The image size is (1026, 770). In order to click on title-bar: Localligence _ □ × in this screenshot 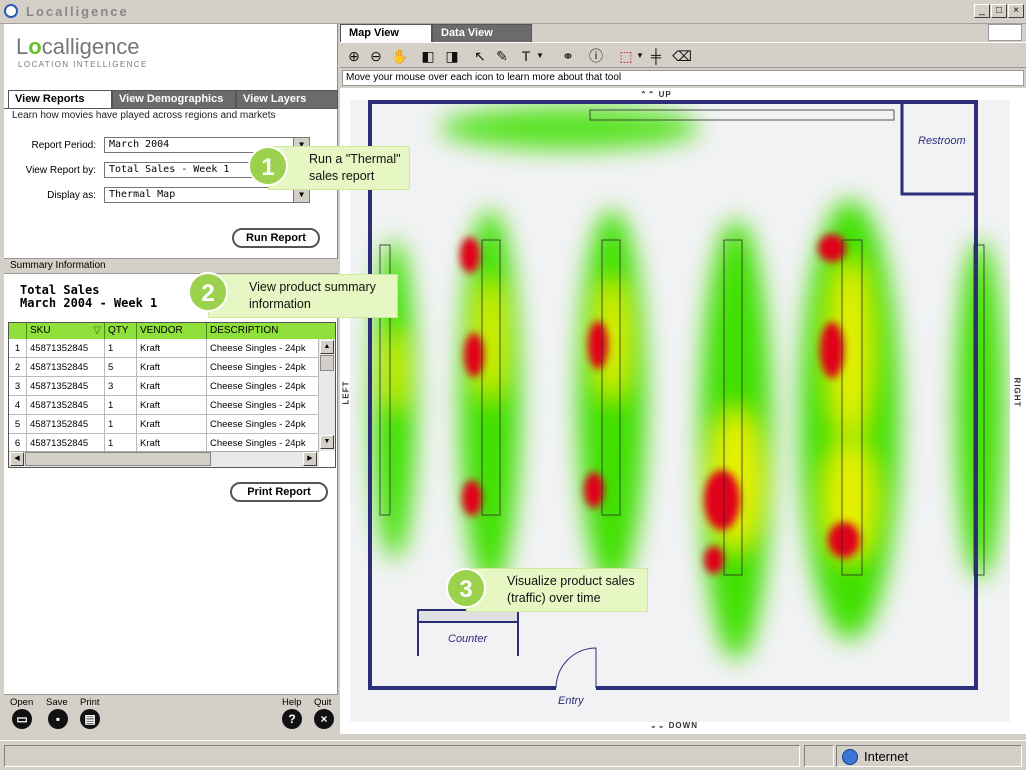, I will do `click(513, 12)`.